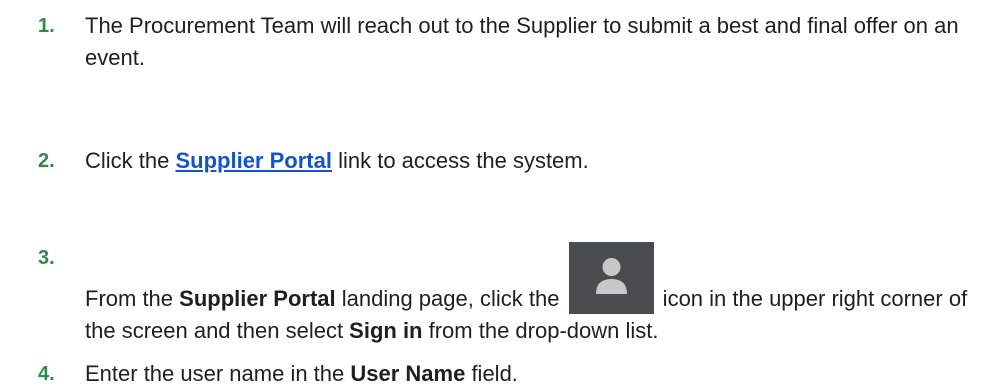  What do you see at coordinates (46, 374) in the screenshot?
I see `step-number: 4.` at bounding box center [46, 374].